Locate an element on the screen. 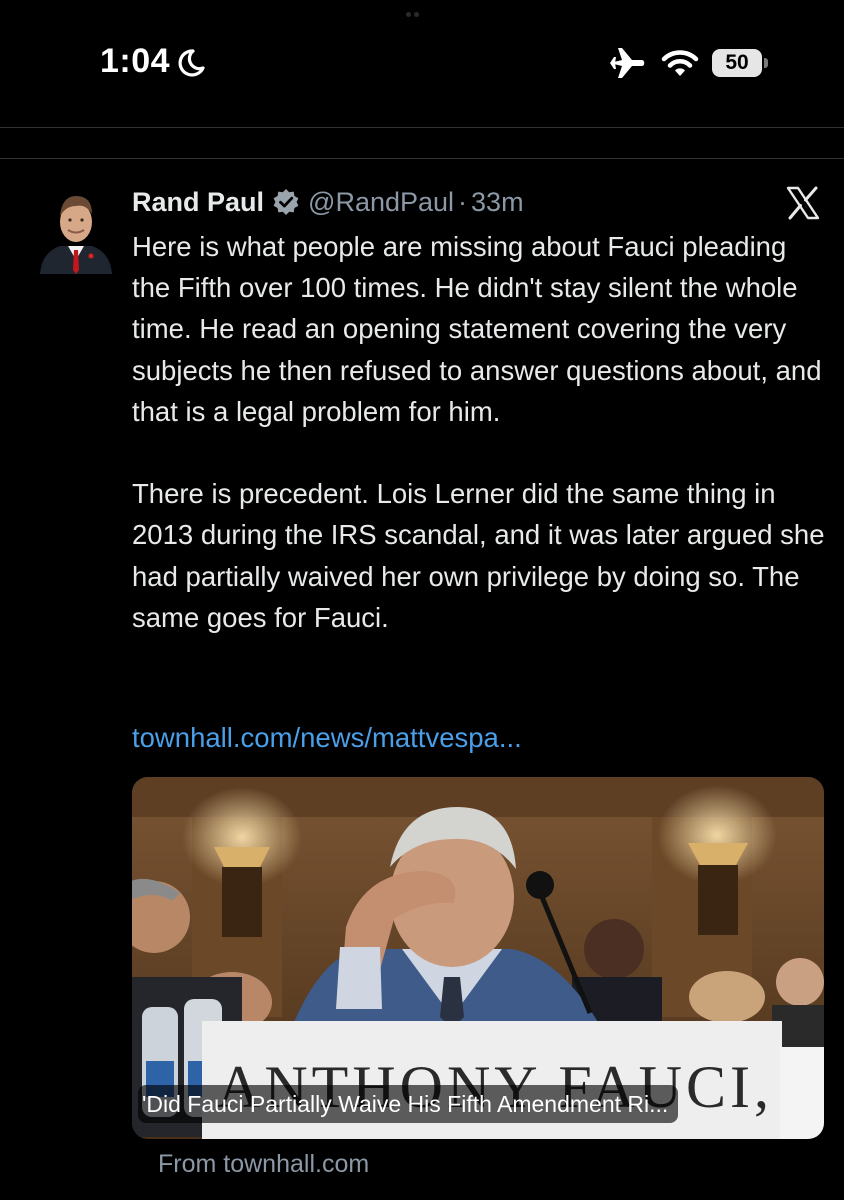 The width and height of the screenshot is (844, 1200). author-handle: @RandPaul is located at coordinates (381, 202).